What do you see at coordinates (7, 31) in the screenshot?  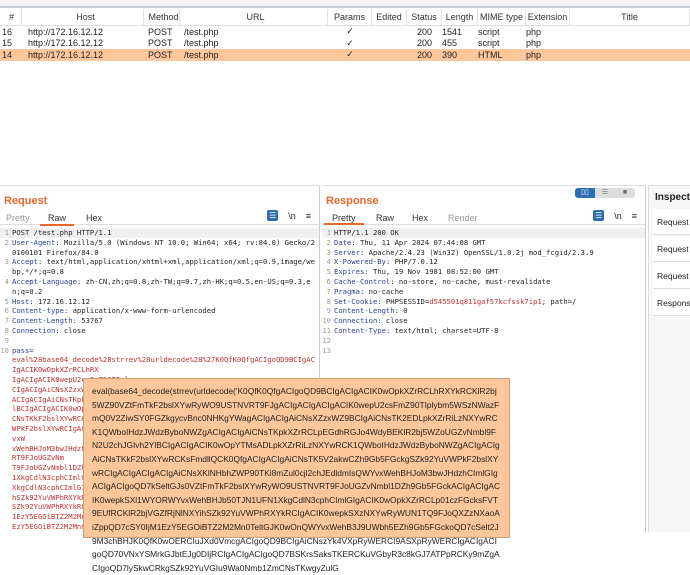 I see `cell-num: 16` at bounding box center [7, 31].